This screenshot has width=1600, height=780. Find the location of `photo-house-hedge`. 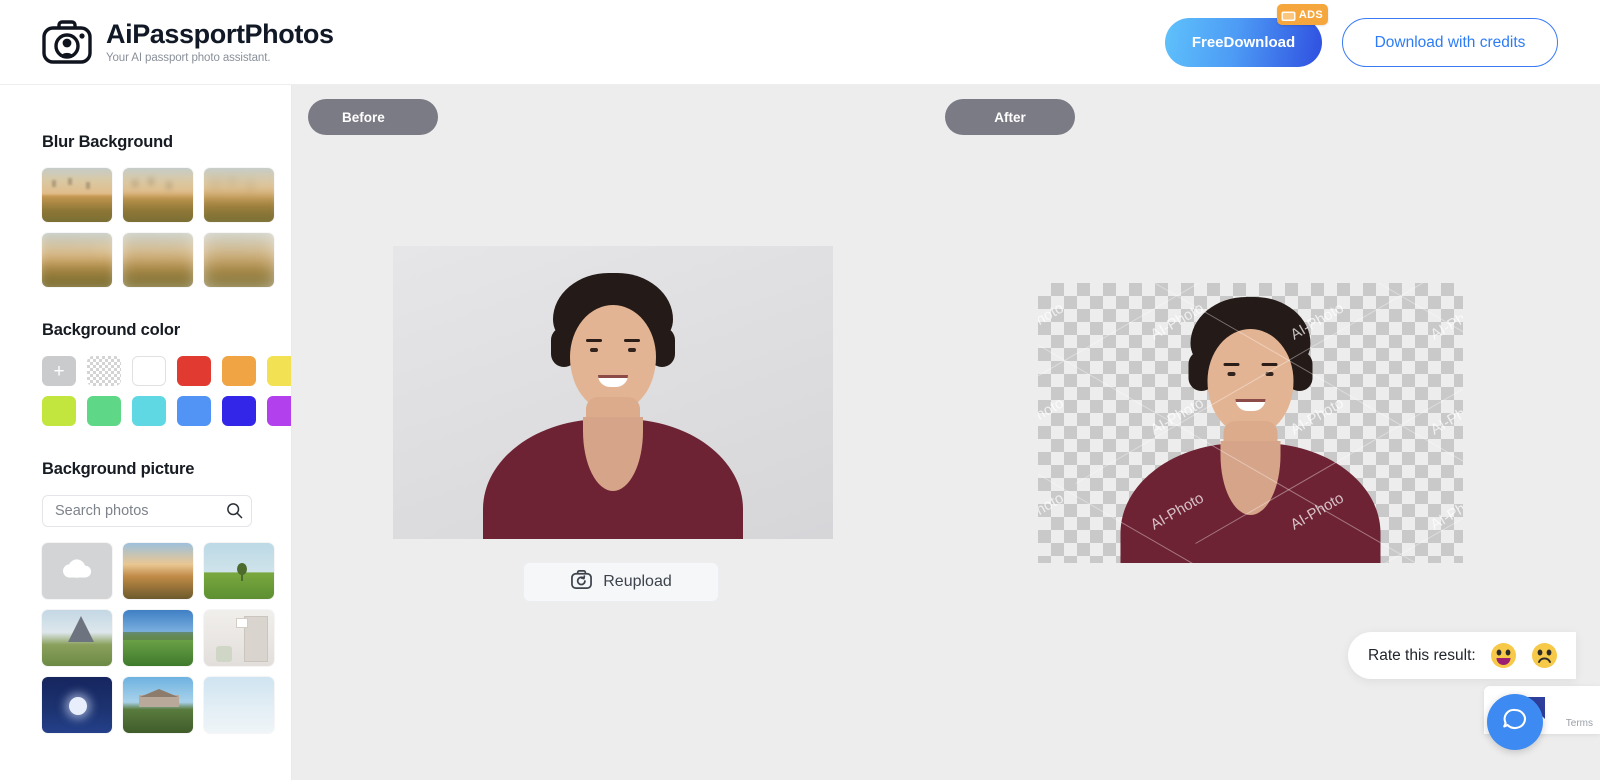

photo-house-hedge is located at coordinates (158, 705).